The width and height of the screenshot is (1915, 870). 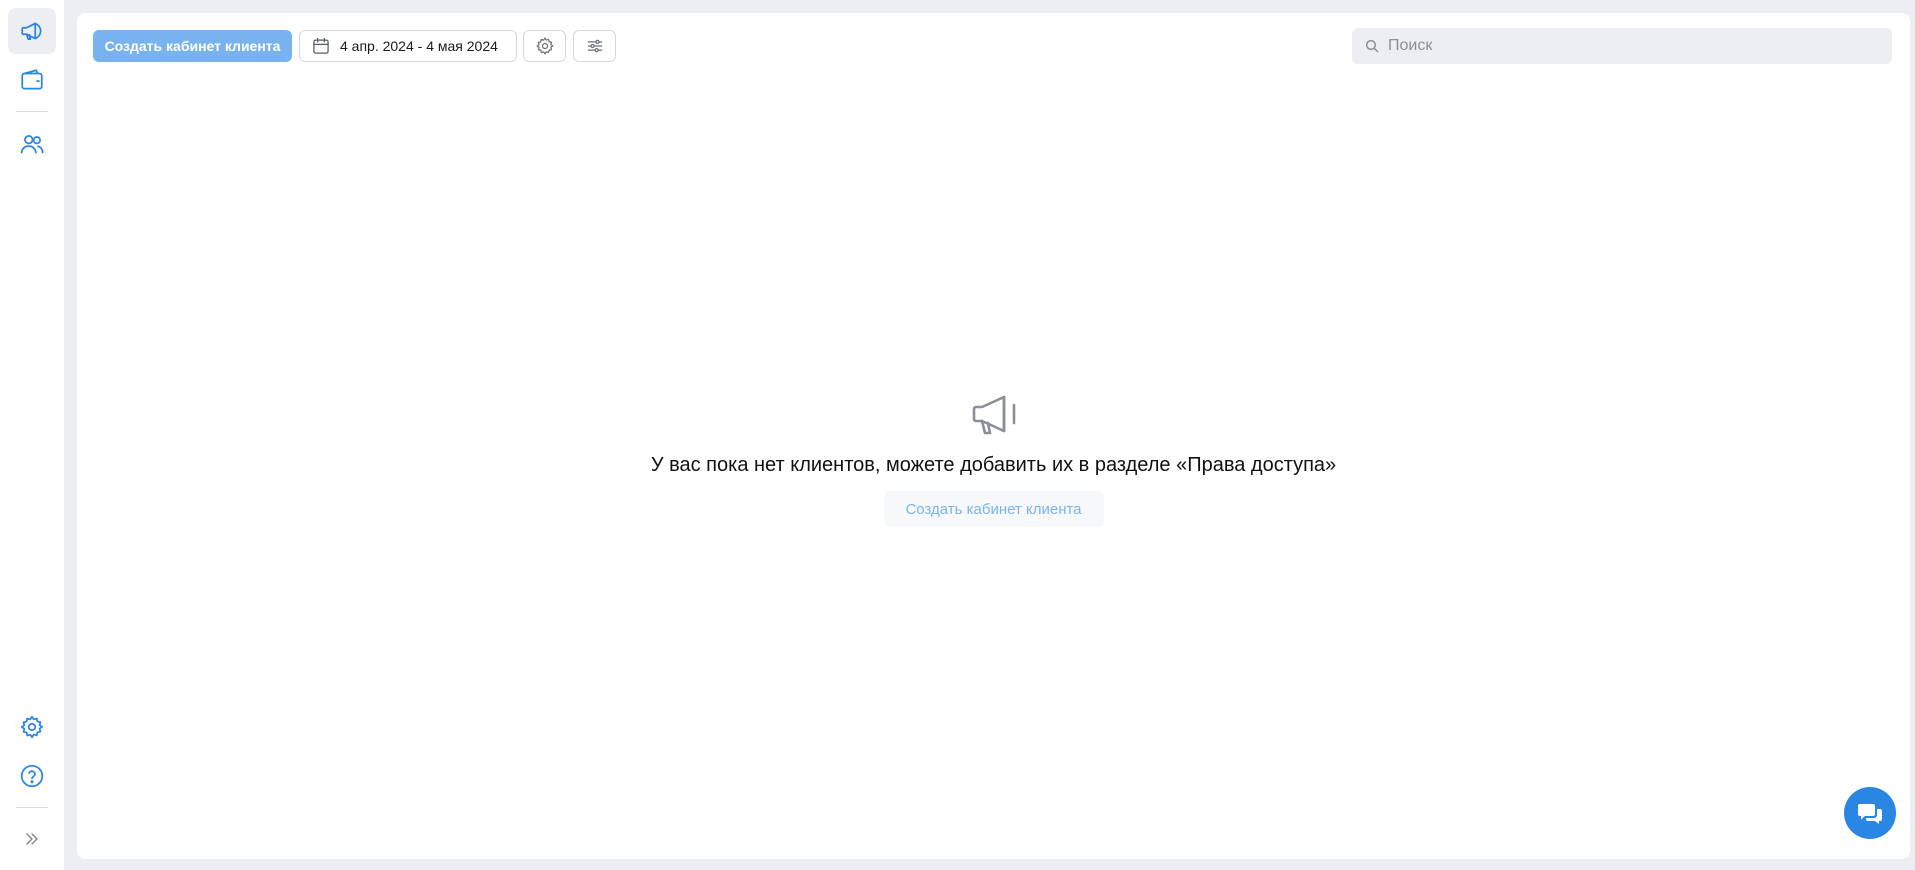 I want to click on empty-state-illustration, so click(x=994, y=417).